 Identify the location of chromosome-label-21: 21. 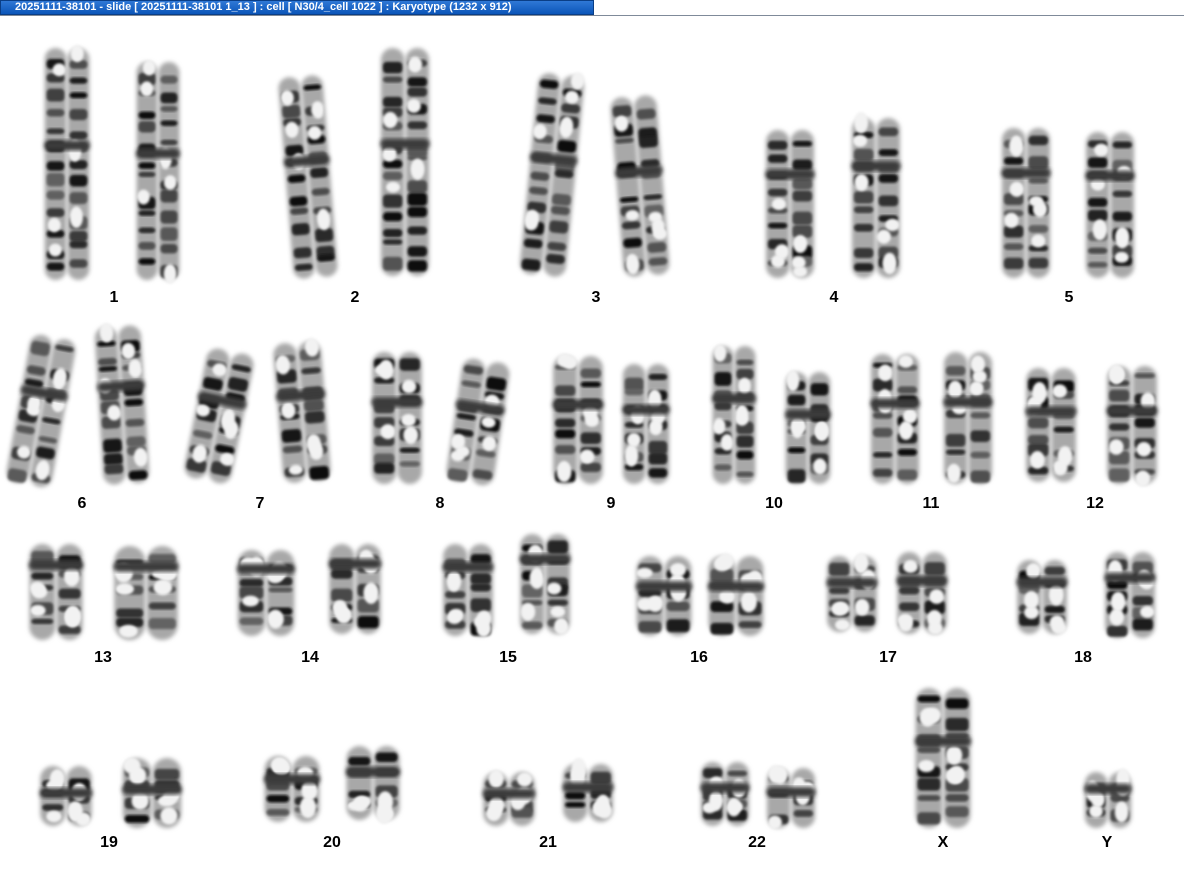
(548, 842).